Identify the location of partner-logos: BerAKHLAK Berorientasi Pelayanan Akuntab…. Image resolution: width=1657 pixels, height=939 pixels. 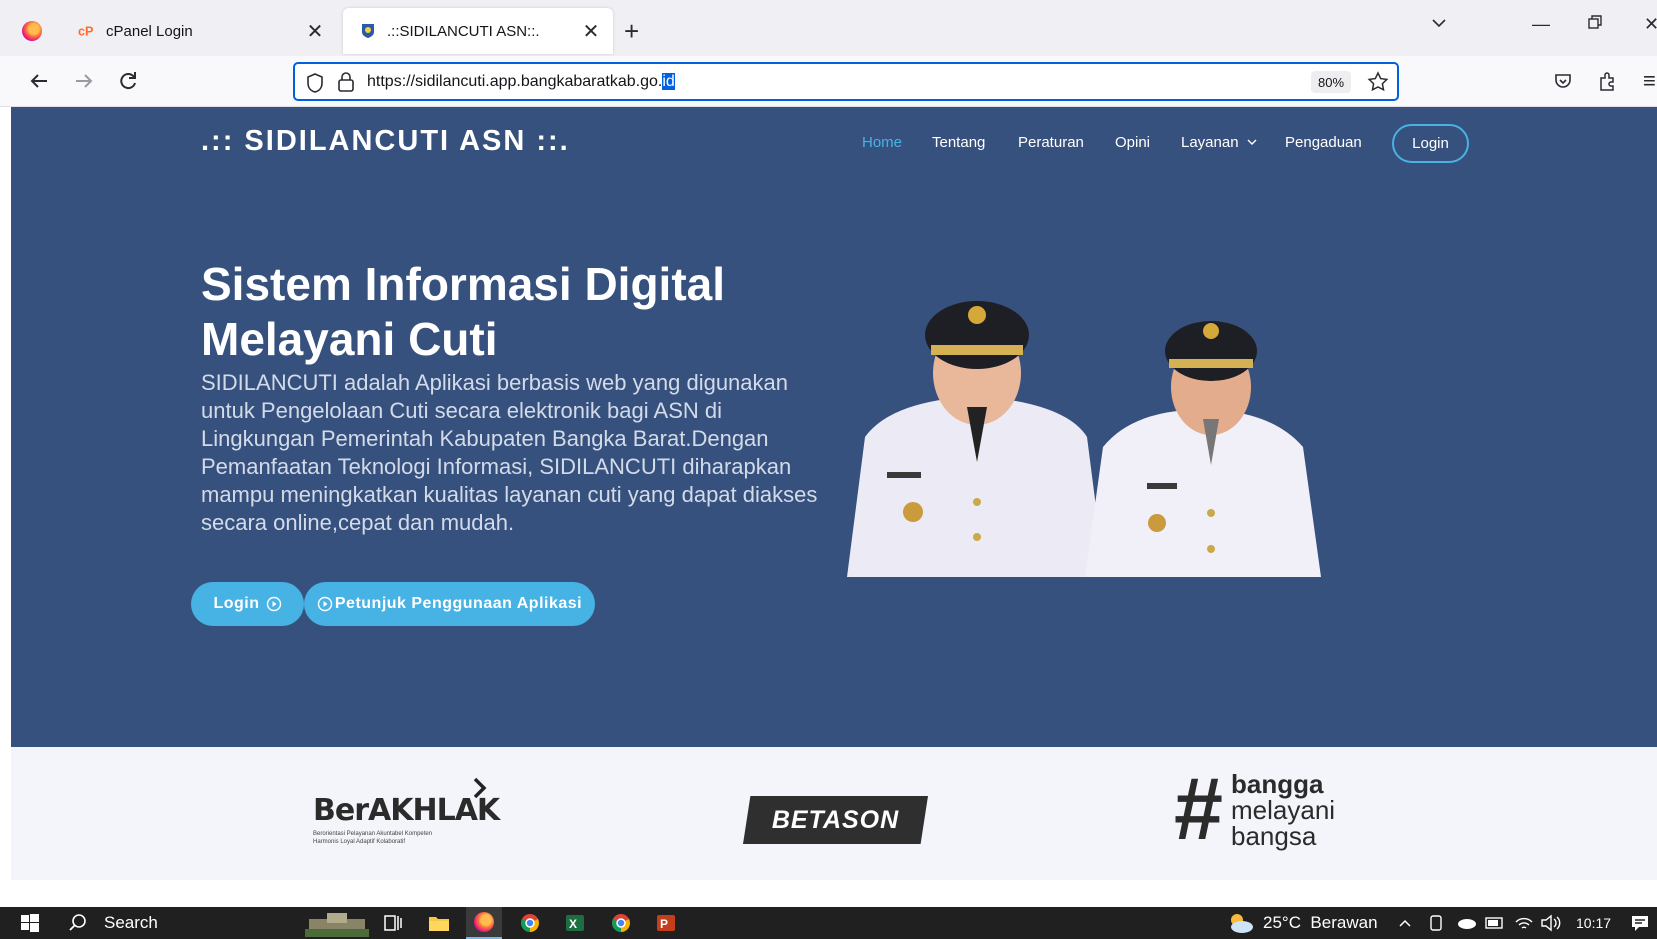
(834, 813).